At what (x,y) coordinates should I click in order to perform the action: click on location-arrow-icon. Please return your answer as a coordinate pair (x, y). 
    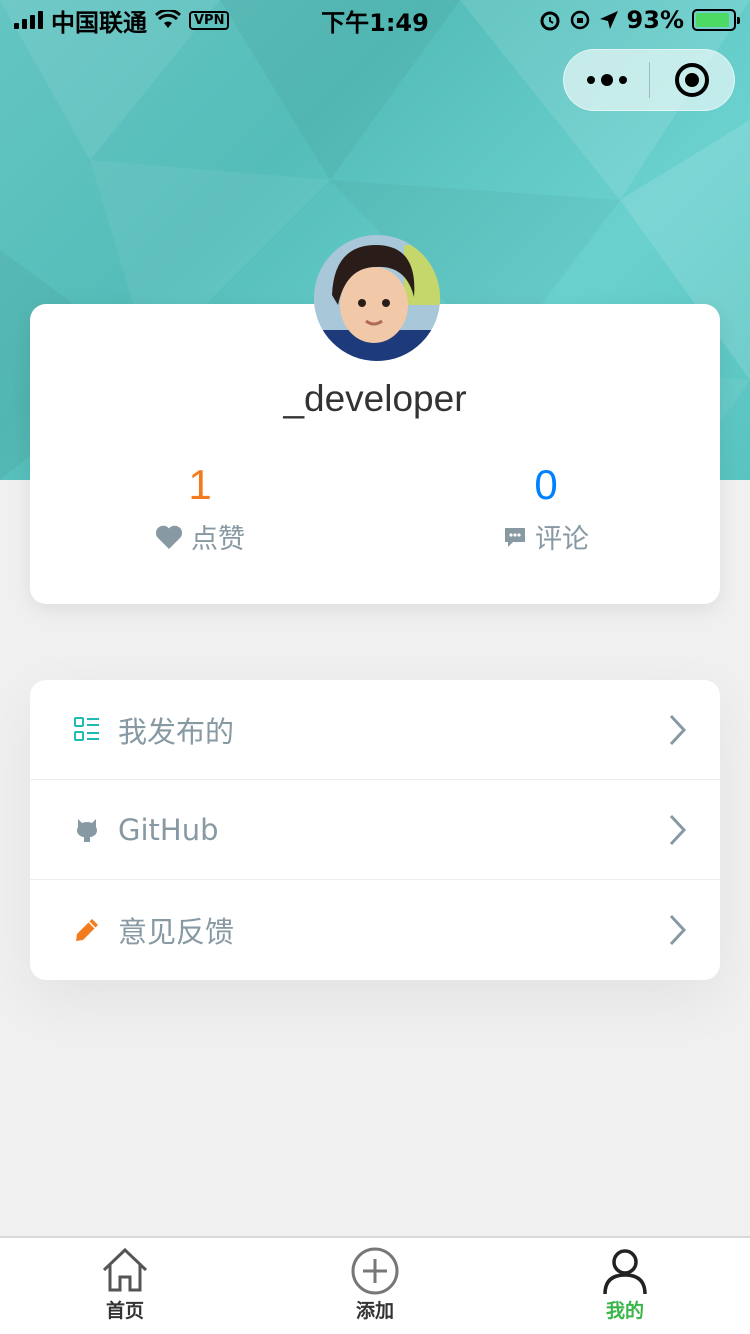
    Looking at the image, I should click on (608, 20).